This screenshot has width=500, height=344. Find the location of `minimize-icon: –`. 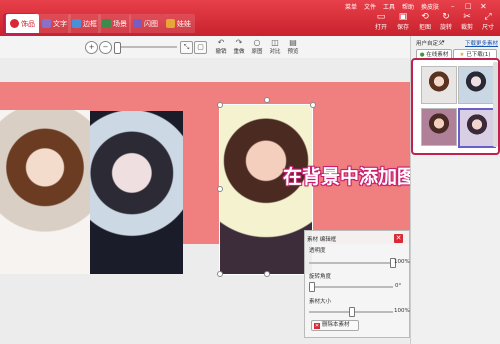

minimize-icon: – is located at coordinates (453, 6).